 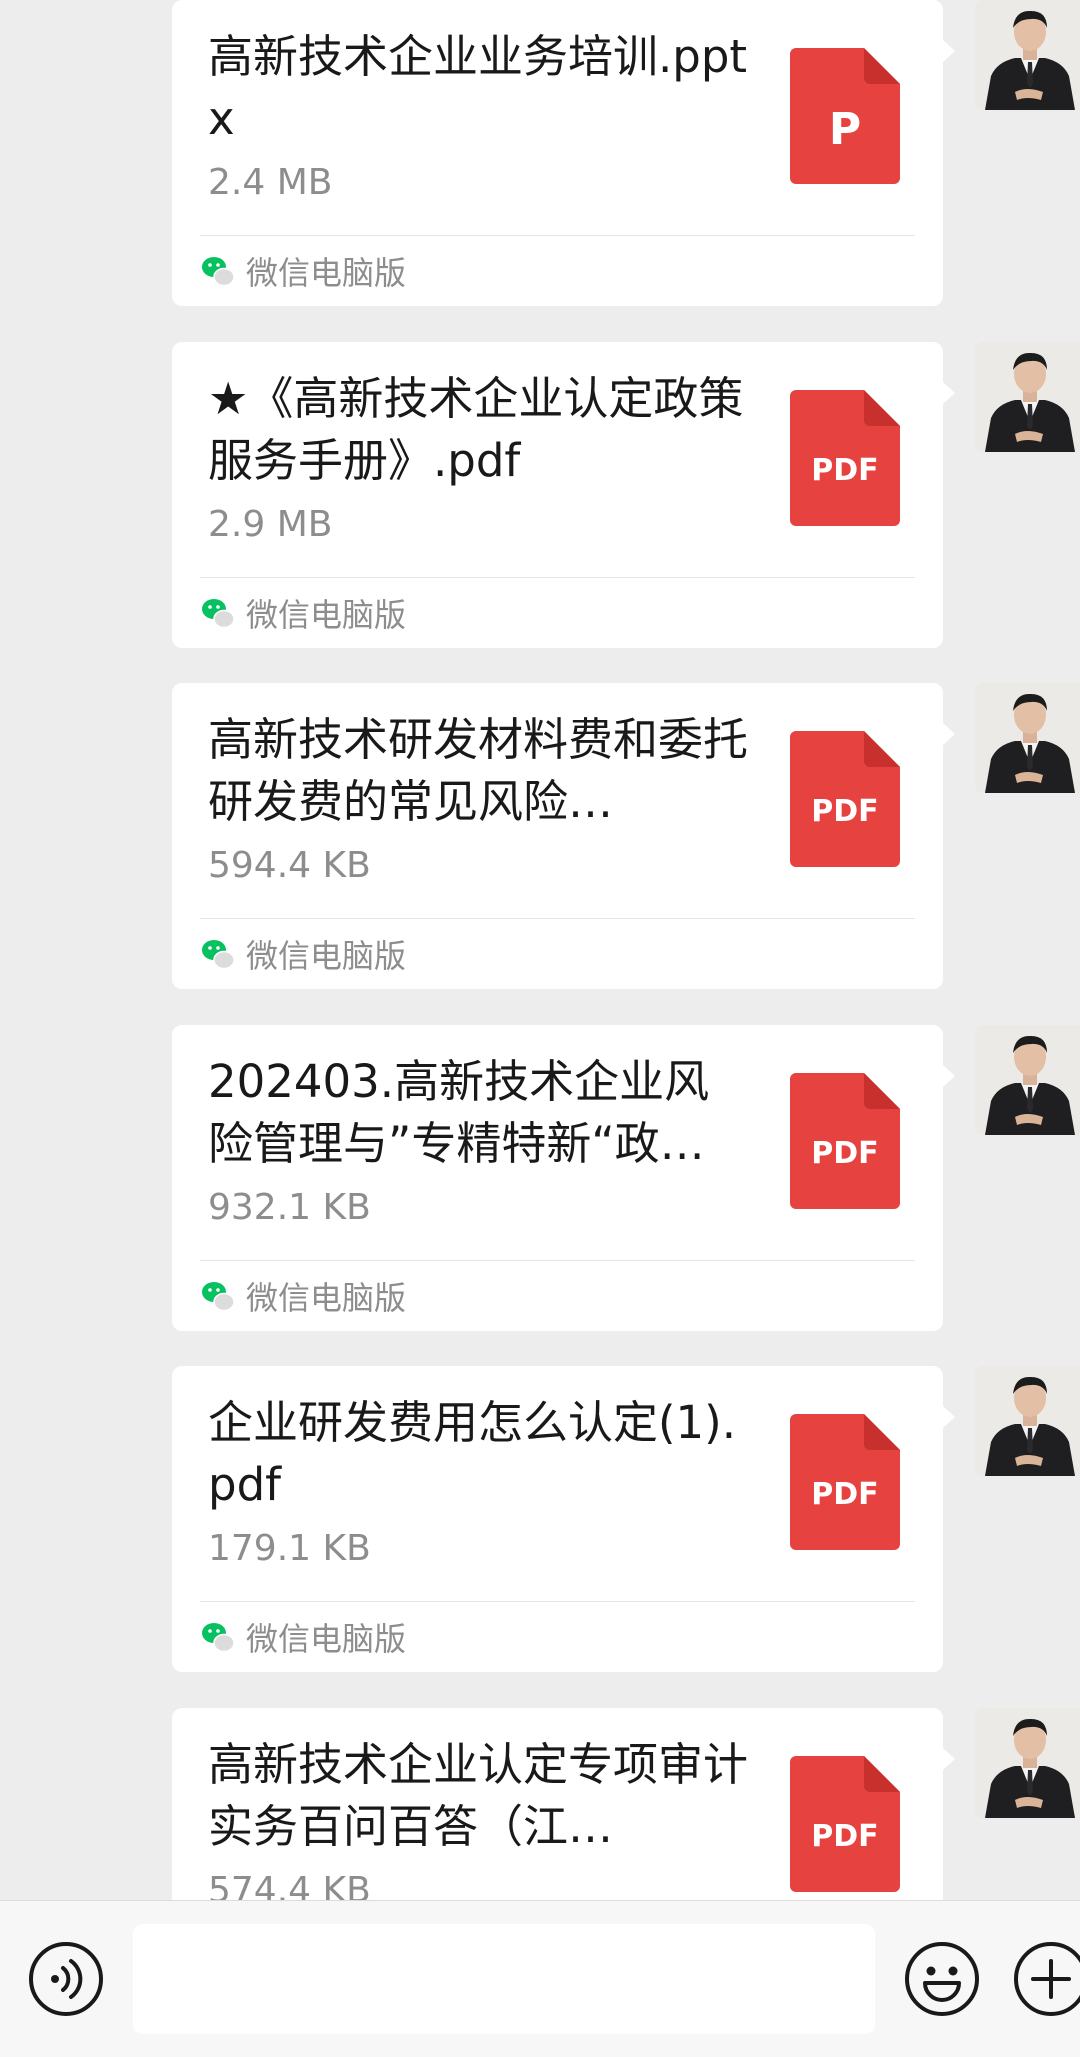 I want to click on svg-text: P, so click(x=845, y=129).